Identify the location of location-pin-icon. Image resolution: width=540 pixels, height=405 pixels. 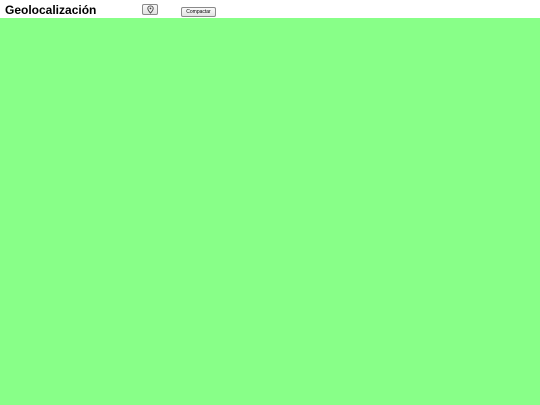
(150, 9).